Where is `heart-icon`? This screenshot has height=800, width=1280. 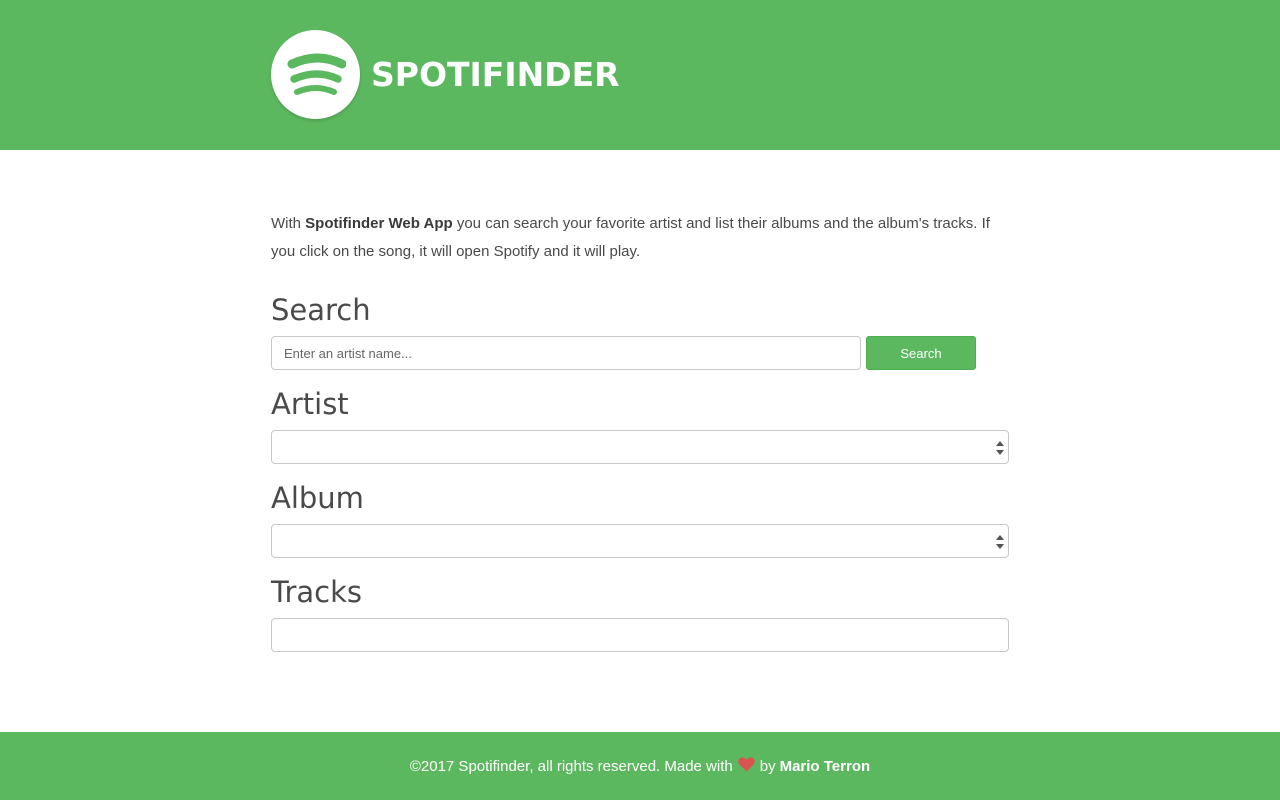 heart-icon is located at coordinates (746, 766).